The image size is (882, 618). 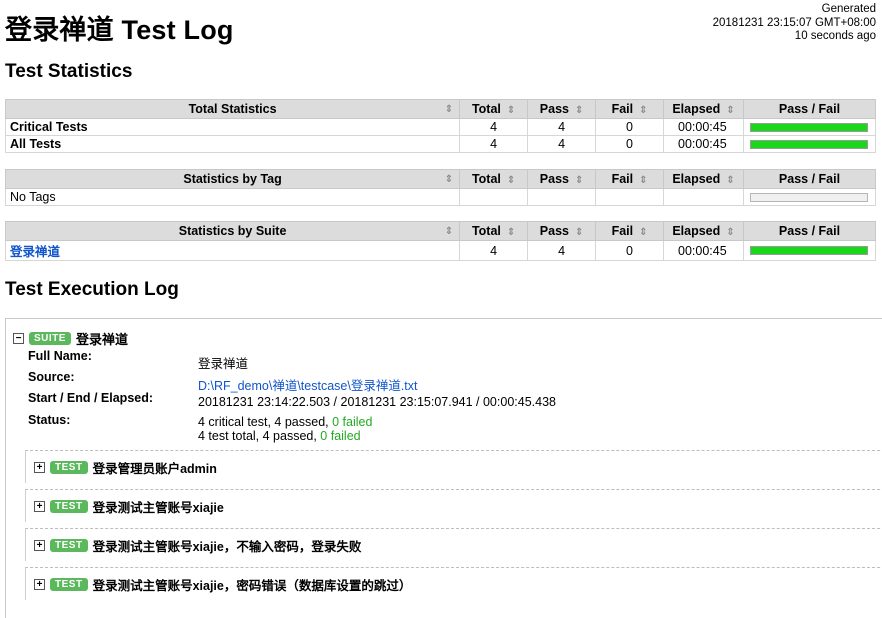 I want to click on test-item: + TEST 登录测试主管账号xiajie，密码错误（数据库设置的跳过）, so click(x=453, y=583).